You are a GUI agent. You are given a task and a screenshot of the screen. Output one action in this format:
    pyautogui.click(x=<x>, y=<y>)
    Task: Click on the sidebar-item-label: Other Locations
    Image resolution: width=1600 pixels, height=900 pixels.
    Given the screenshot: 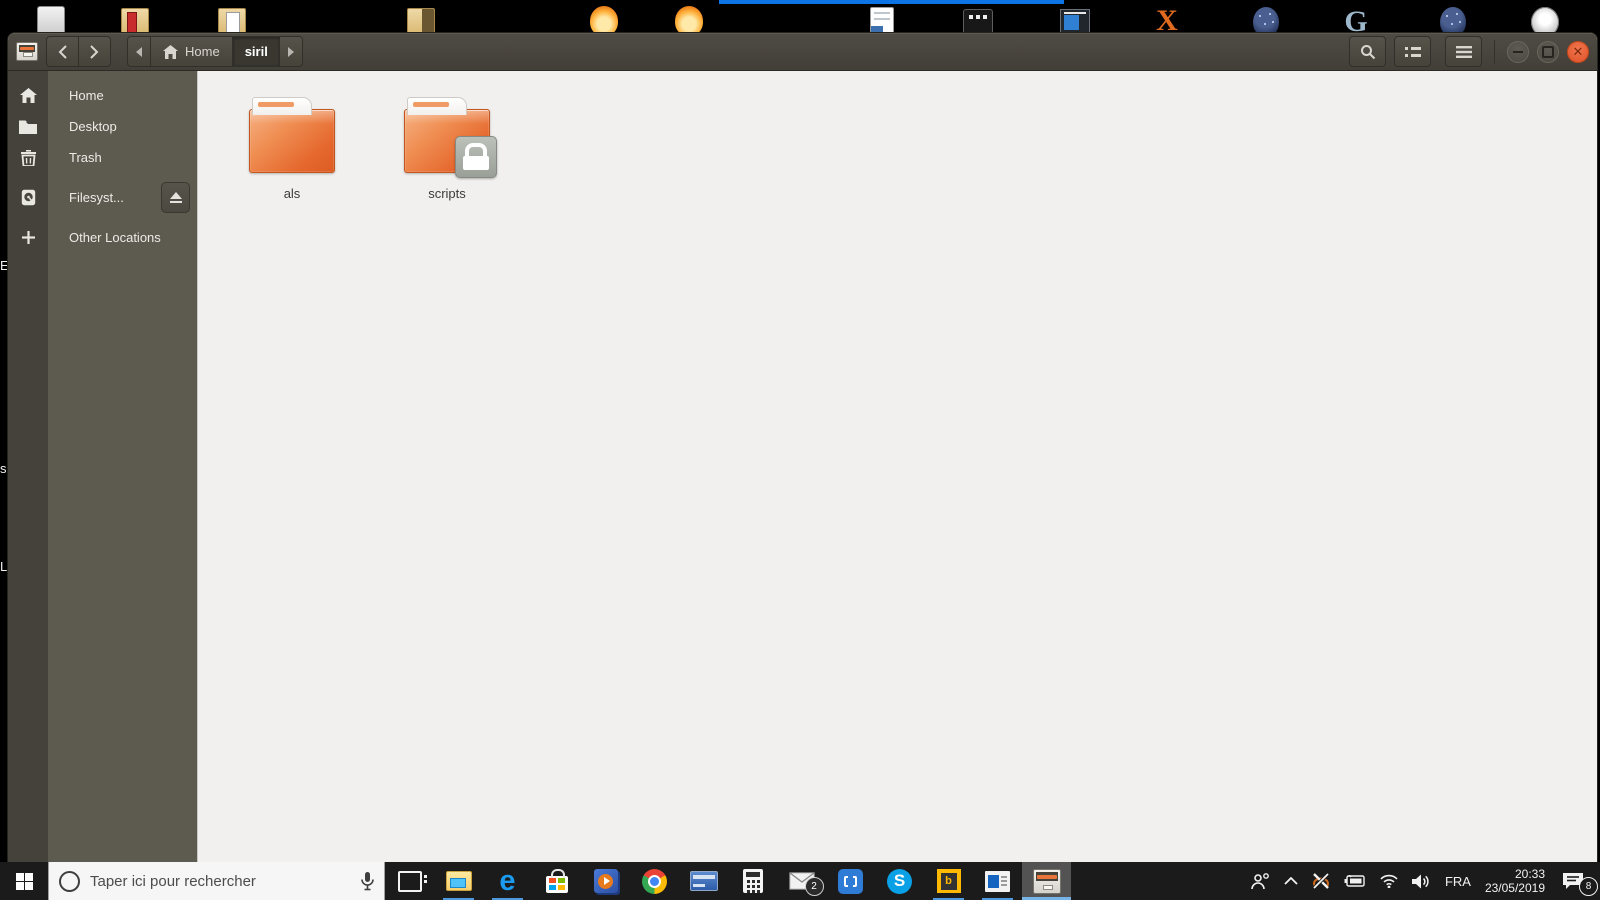 What is the action you would take?
    pyautogui.click(x=115, y=237)
    